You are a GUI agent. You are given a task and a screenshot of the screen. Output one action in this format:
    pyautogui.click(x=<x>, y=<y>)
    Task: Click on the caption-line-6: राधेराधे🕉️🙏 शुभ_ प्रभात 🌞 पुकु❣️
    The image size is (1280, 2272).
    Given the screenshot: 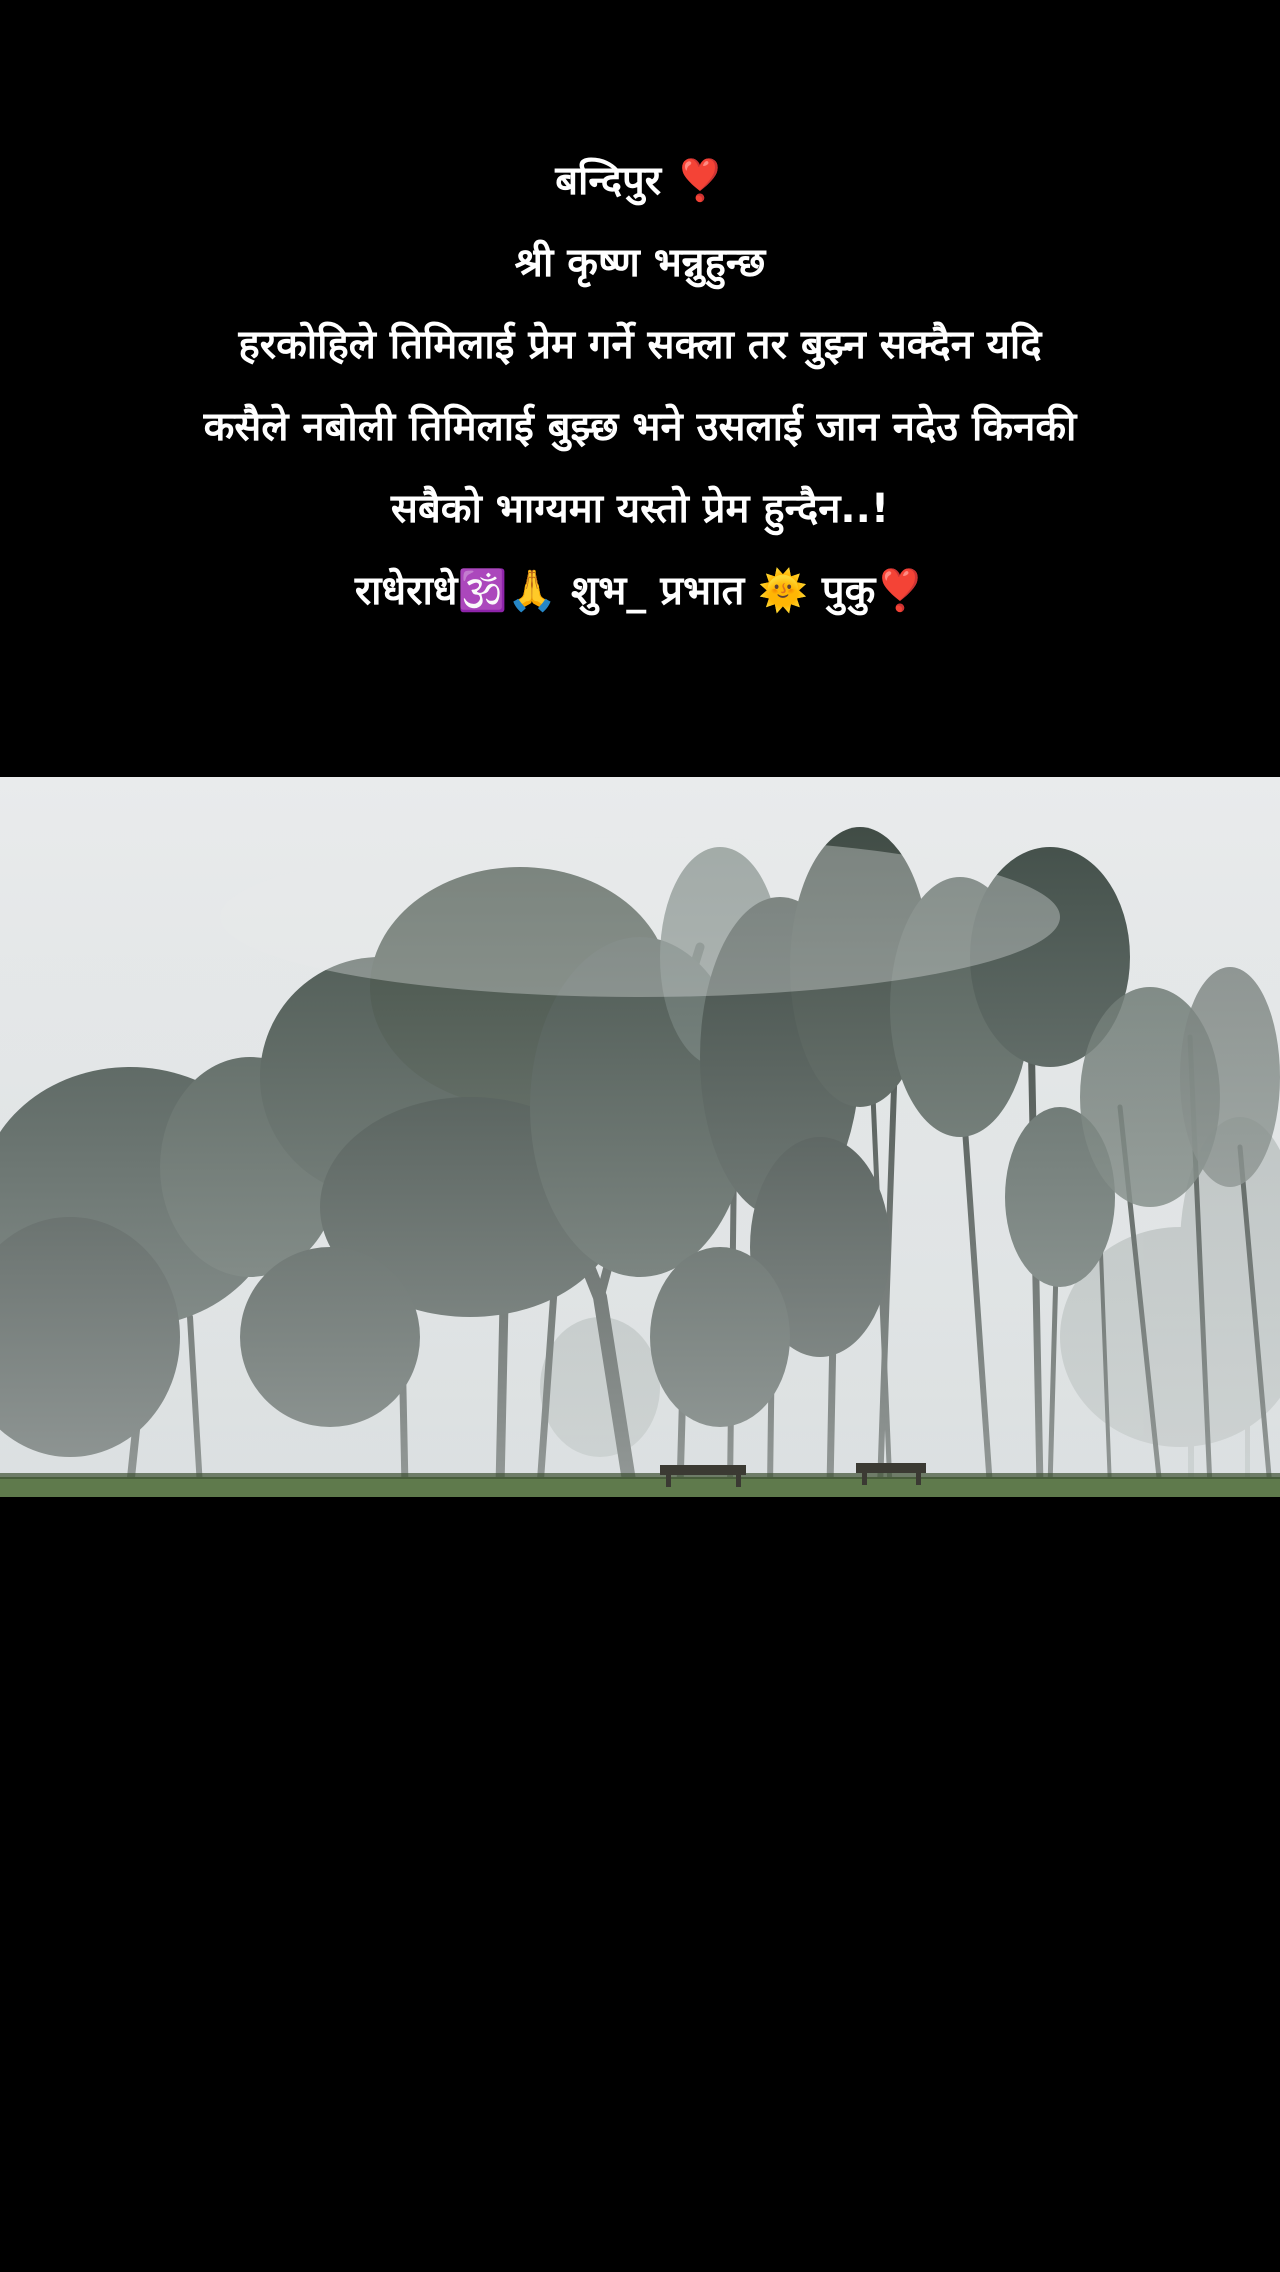 What is the action you would take?
    pyautogui.click(x=640, y=591)
    